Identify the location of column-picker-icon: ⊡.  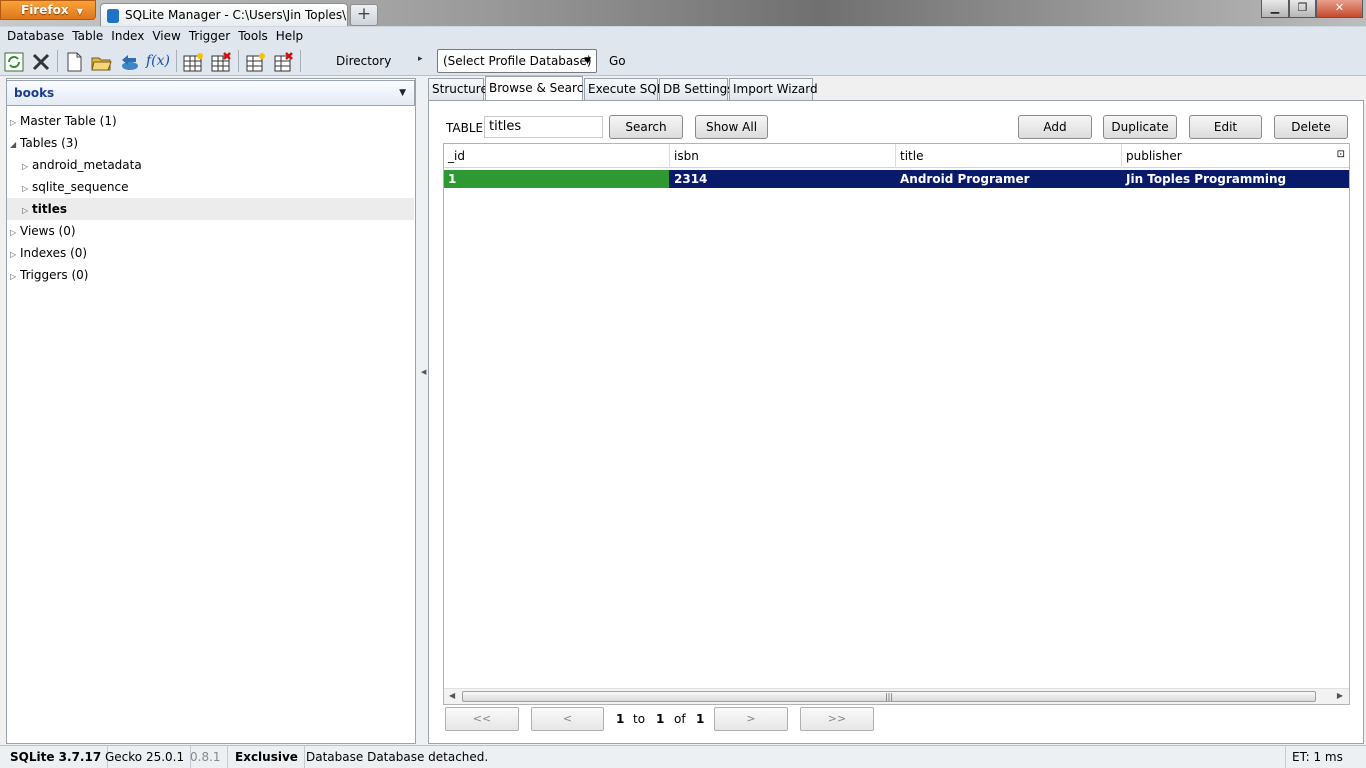
(1341, 154).